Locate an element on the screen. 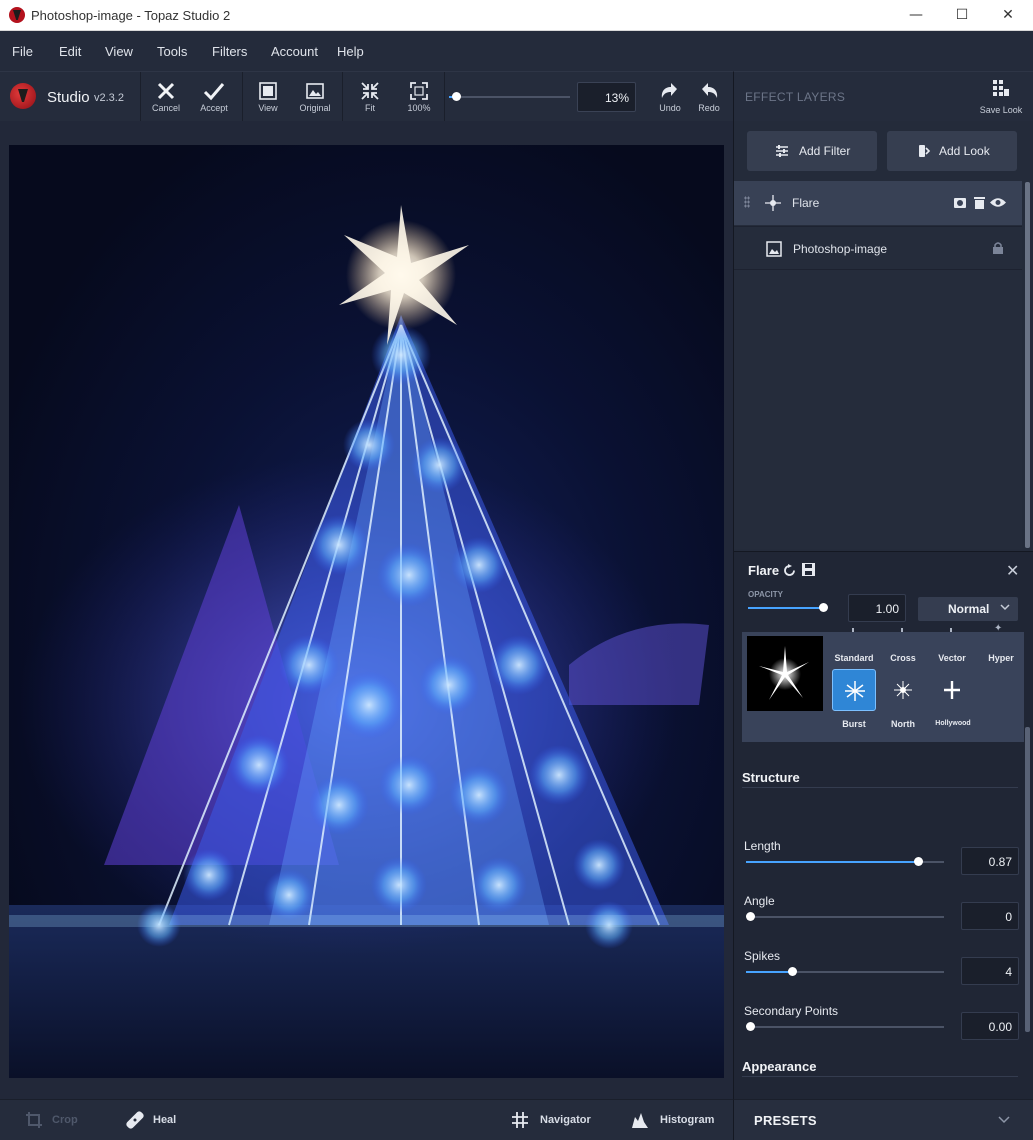  zoom-value-field: 13% is located at coordinates (606, 97).